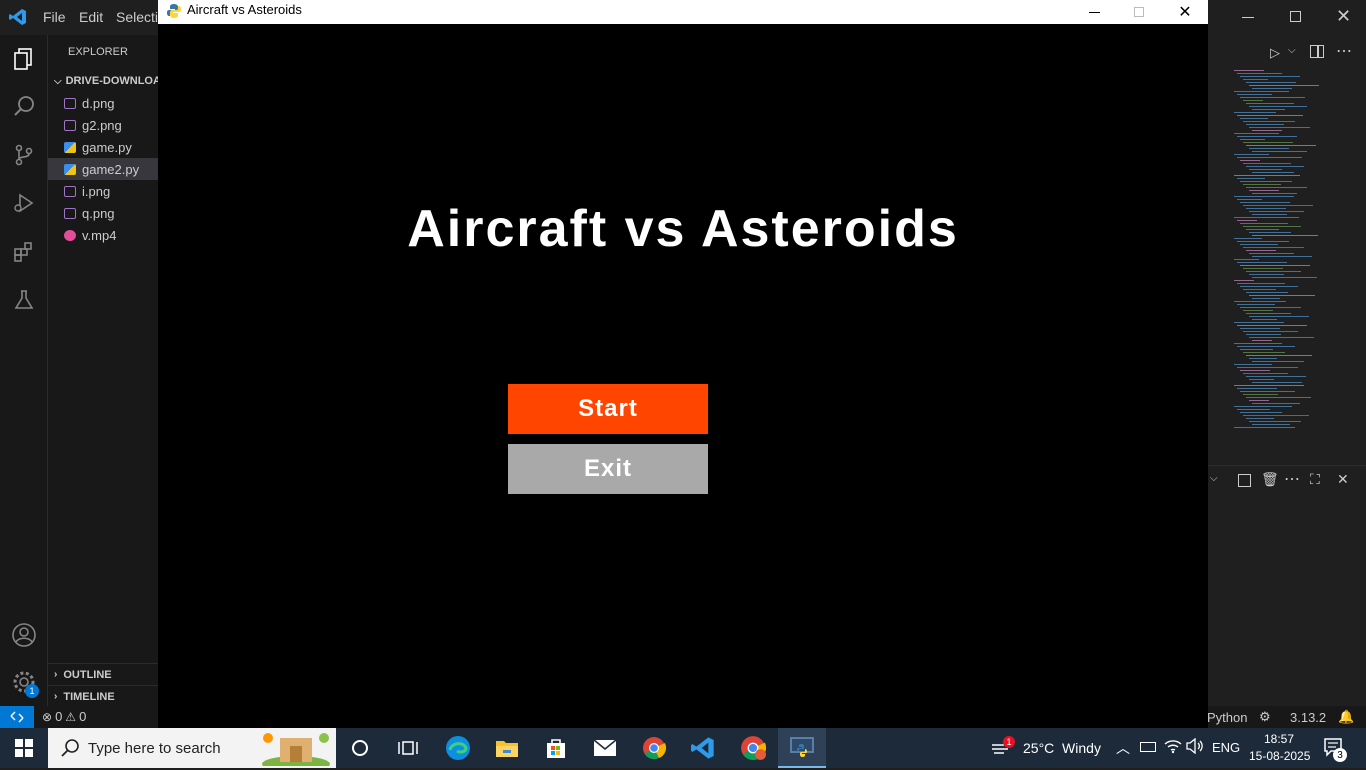  Describe the element at coordinates (104, 674) in the screenshot. I see `outline-section: › OUTLINE` at that location.